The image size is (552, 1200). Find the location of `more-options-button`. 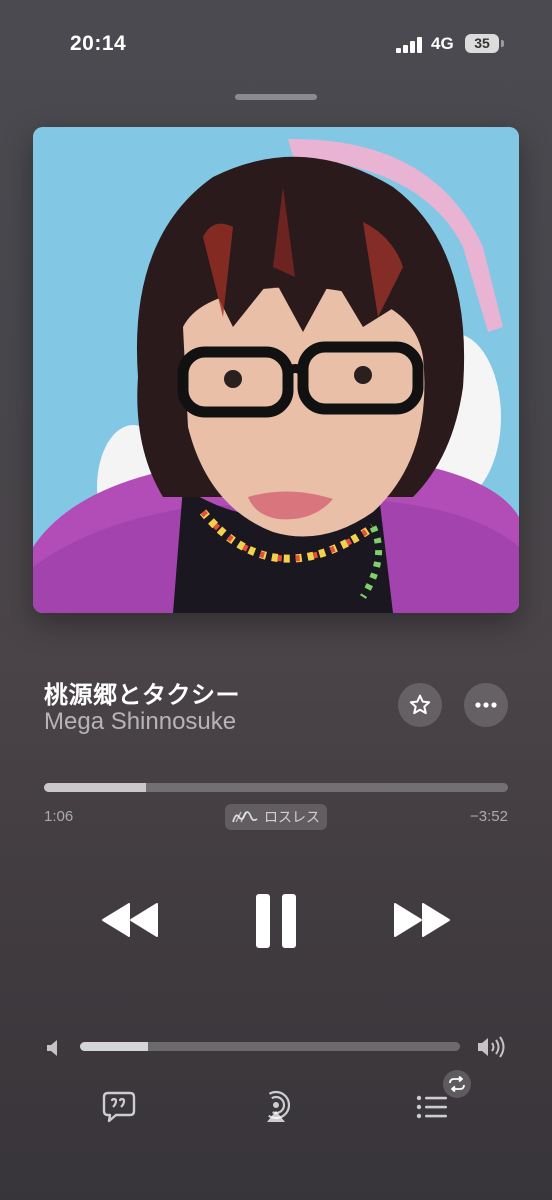

more-options-button is located at coordinates (486, 705).